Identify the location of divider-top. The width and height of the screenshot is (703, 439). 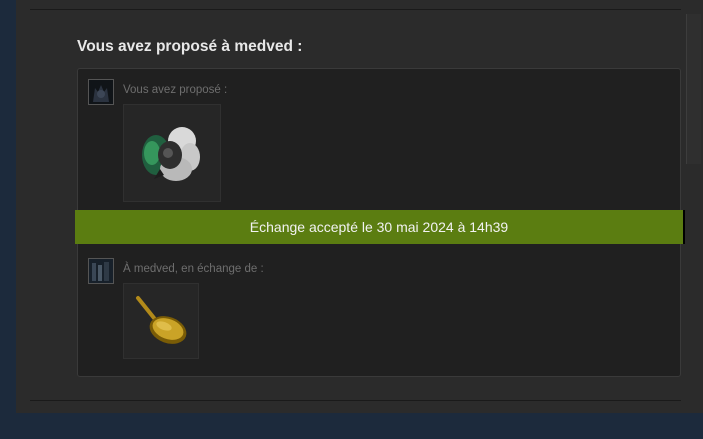
(355, 9).